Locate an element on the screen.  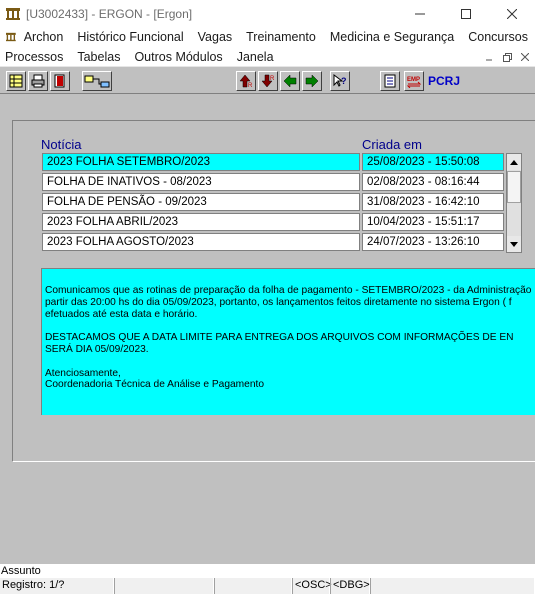
toolbar: R R ? EMP PCRJ is located at coordinates (267, 81).